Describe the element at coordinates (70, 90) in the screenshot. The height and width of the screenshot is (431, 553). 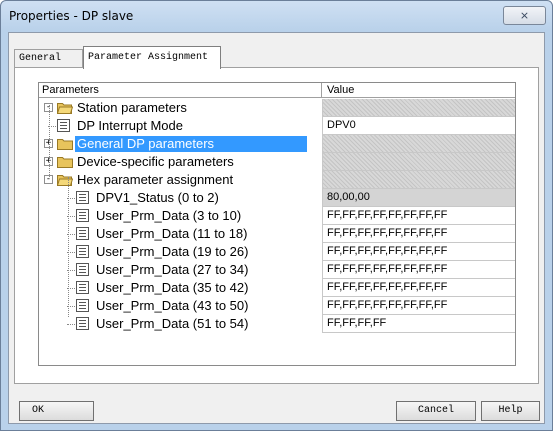
I see `column-header-parameters: Parameters` at that location.